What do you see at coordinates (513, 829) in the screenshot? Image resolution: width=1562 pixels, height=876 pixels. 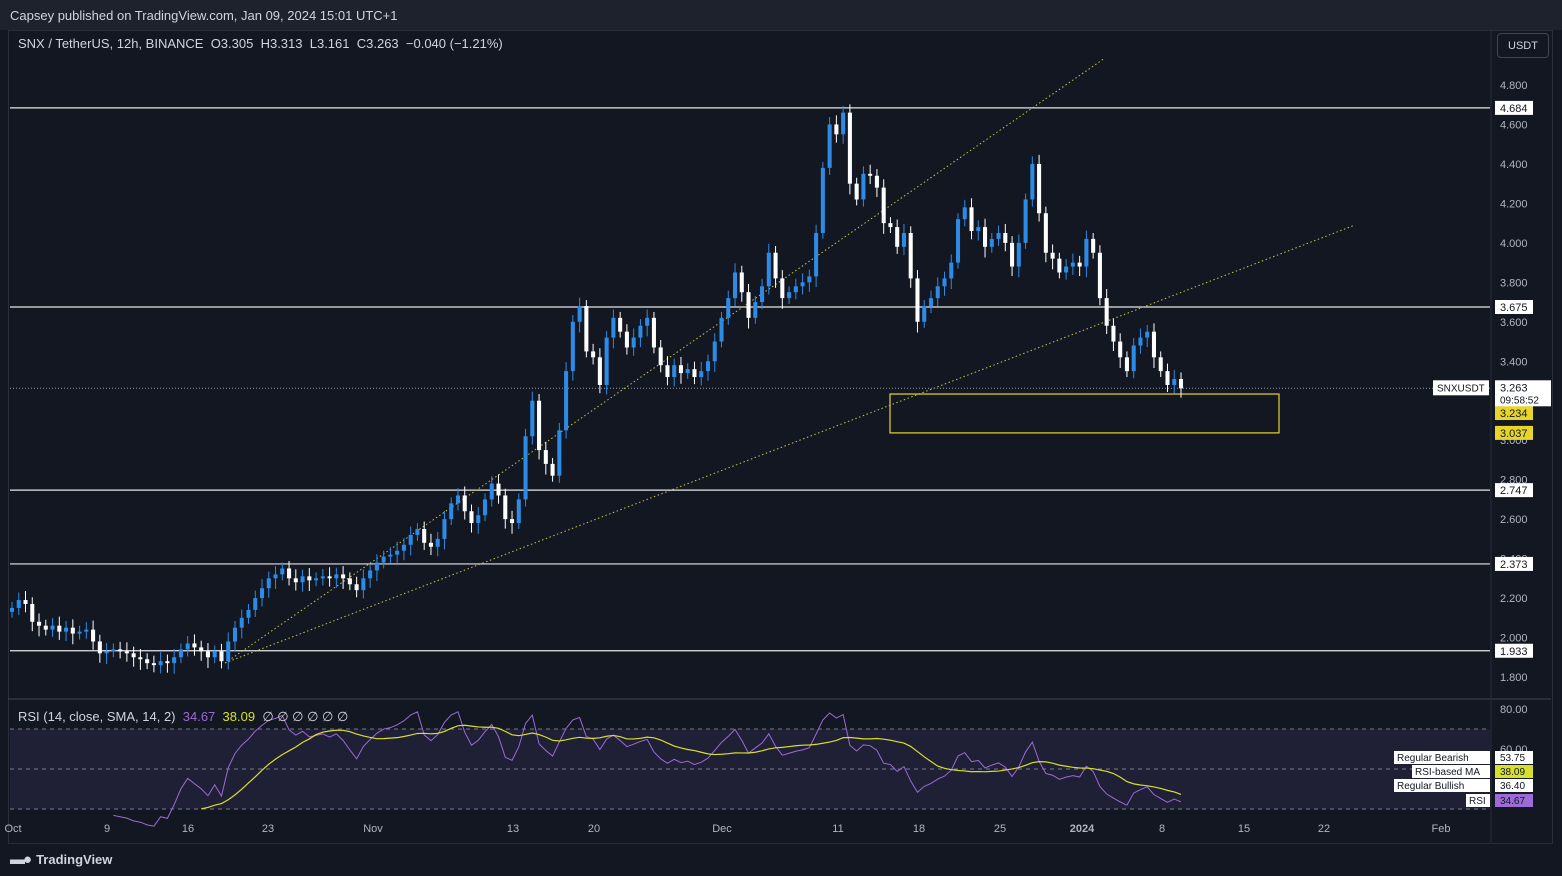 I see `x-tick-label: 13` at bounding box center [513, 829].